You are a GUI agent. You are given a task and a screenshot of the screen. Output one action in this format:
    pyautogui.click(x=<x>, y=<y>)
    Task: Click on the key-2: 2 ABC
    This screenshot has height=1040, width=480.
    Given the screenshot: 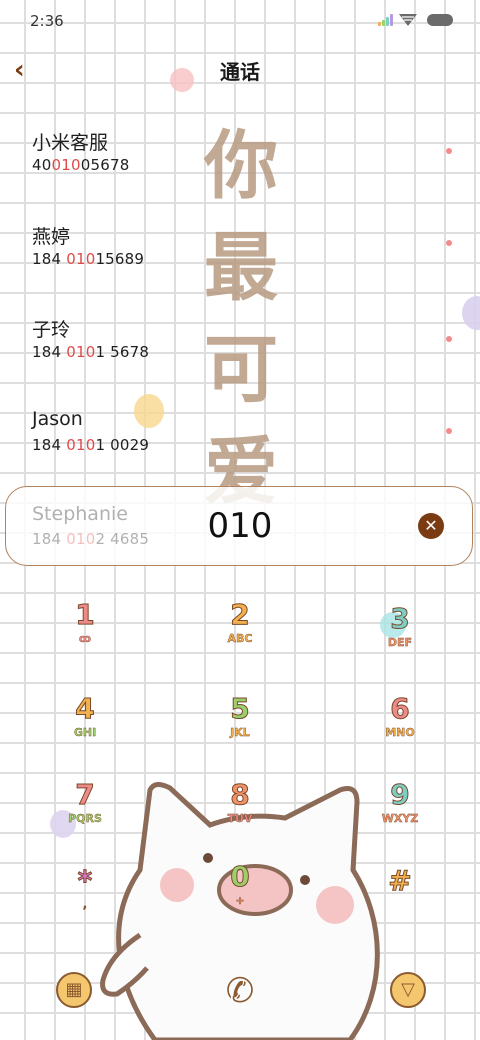 What is the action you would take?
    pyautogui.click(x=240, y=634)
    